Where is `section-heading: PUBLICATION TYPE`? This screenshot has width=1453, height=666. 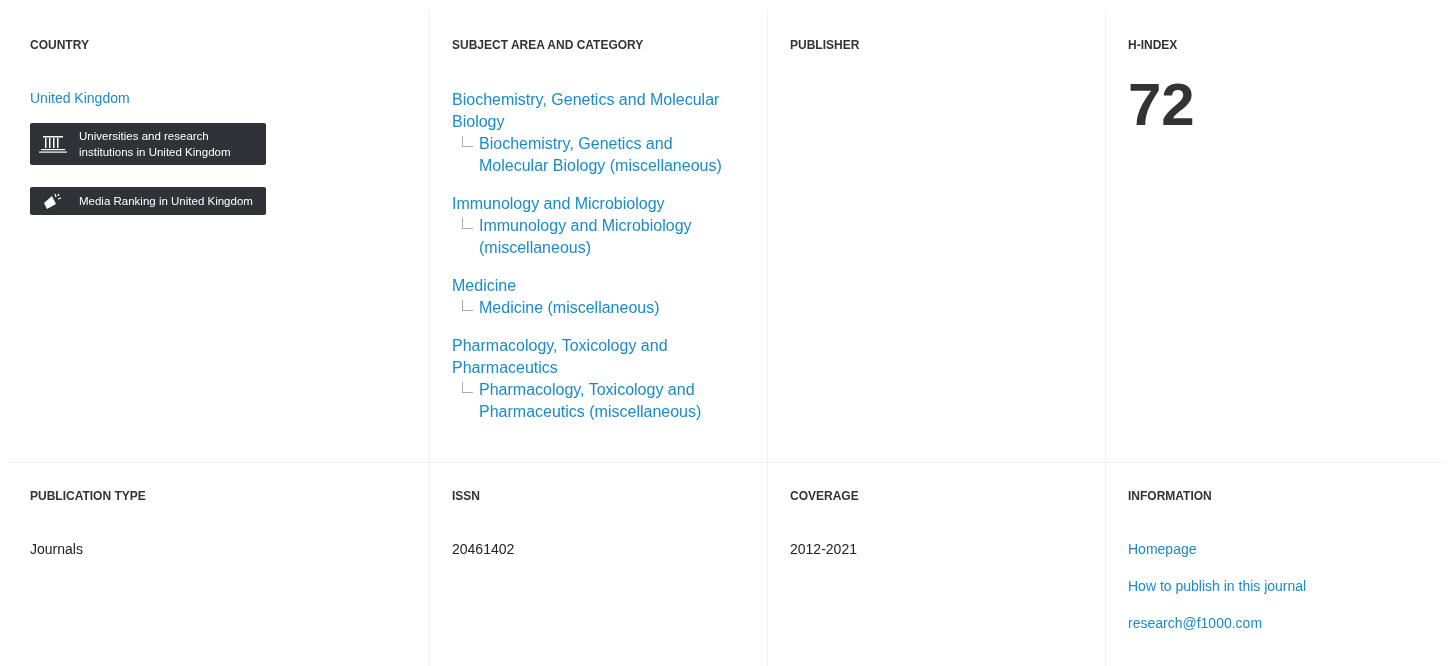 section-heading: PUBLICATION TYPE is located at coordinates (88, 496).